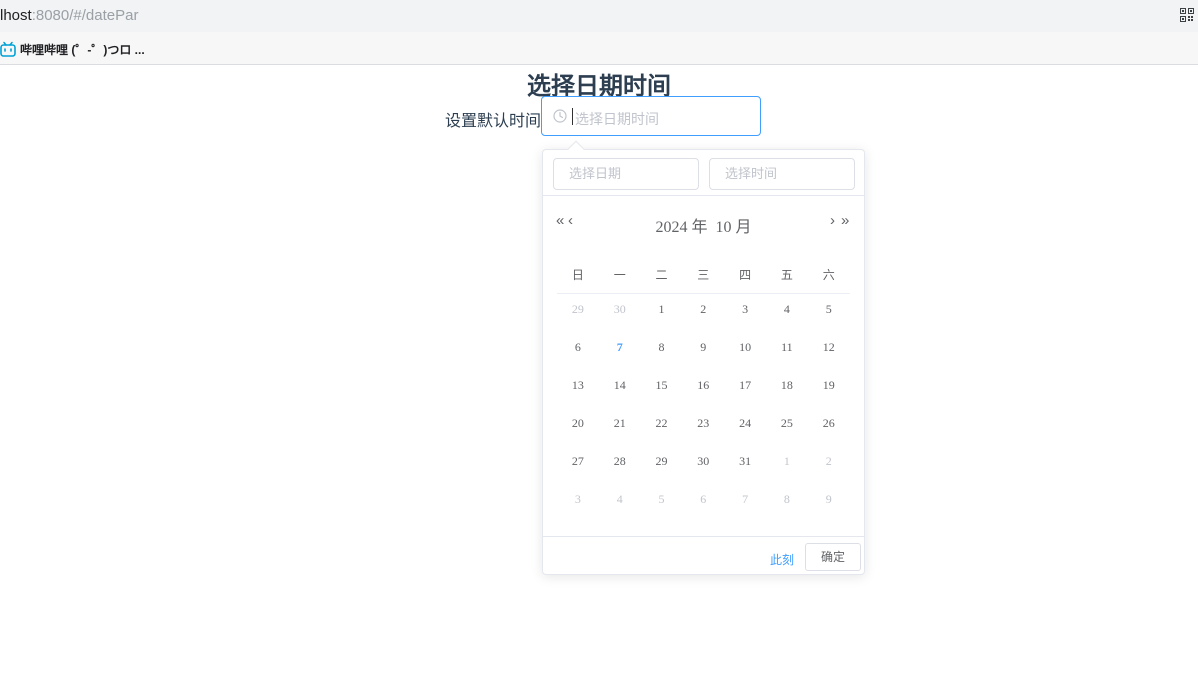  What do you see at coordinates (787, 423) in the screenshot?
I see `day-cell: 25` at bounding box center [787, 423].